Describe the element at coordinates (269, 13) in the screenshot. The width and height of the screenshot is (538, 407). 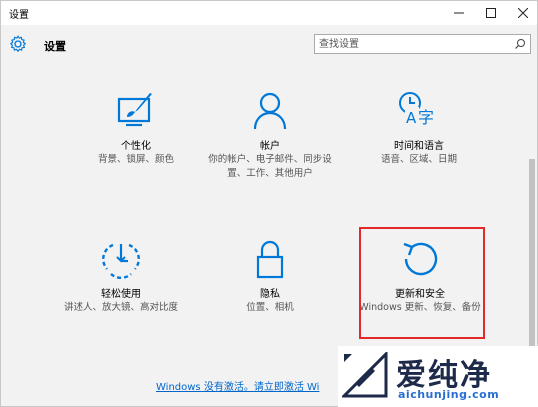
I see `title-bar: 设置` at that location.